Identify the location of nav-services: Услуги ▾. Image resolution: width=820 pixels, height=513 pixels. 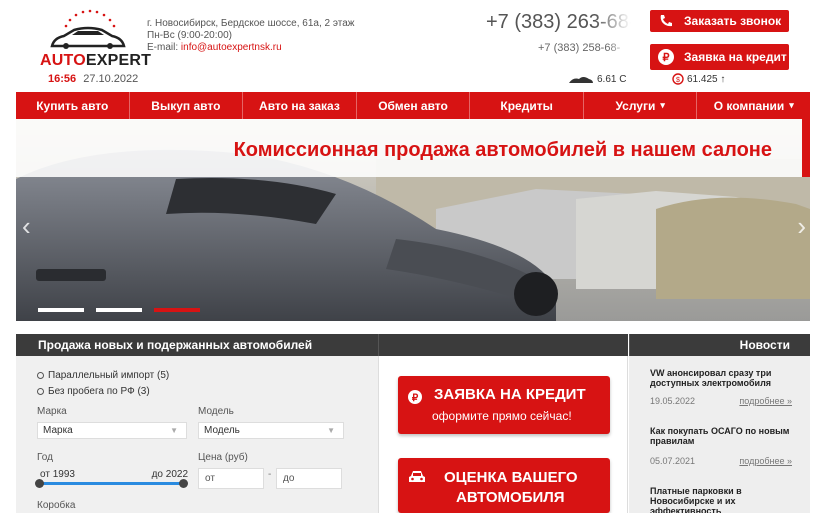
(641, 105).